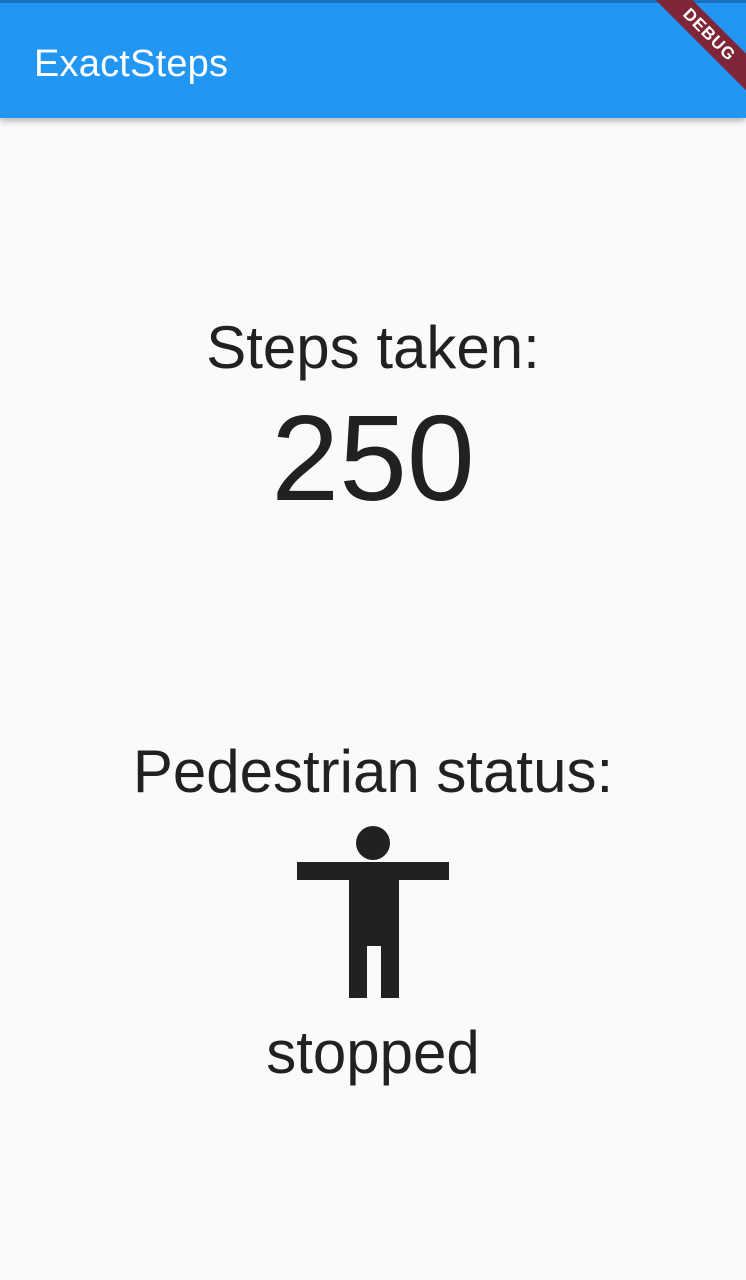 This screenshot has height=1280, width=746. What do you see at coordinates (373, 1052) in the screenshot?
I see `pedestrian-status-value: stopped` at bounding box center [373, 1052].